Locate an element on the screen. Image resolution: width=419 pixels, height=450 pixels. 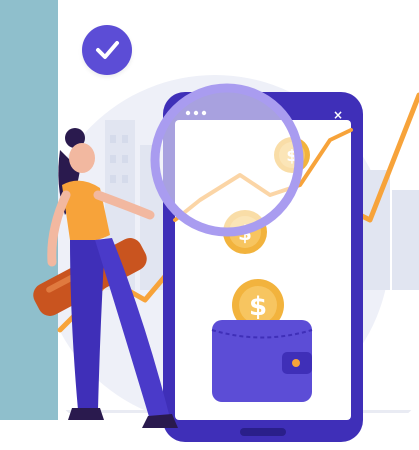
check-icon is located at coordinates (107, 50).